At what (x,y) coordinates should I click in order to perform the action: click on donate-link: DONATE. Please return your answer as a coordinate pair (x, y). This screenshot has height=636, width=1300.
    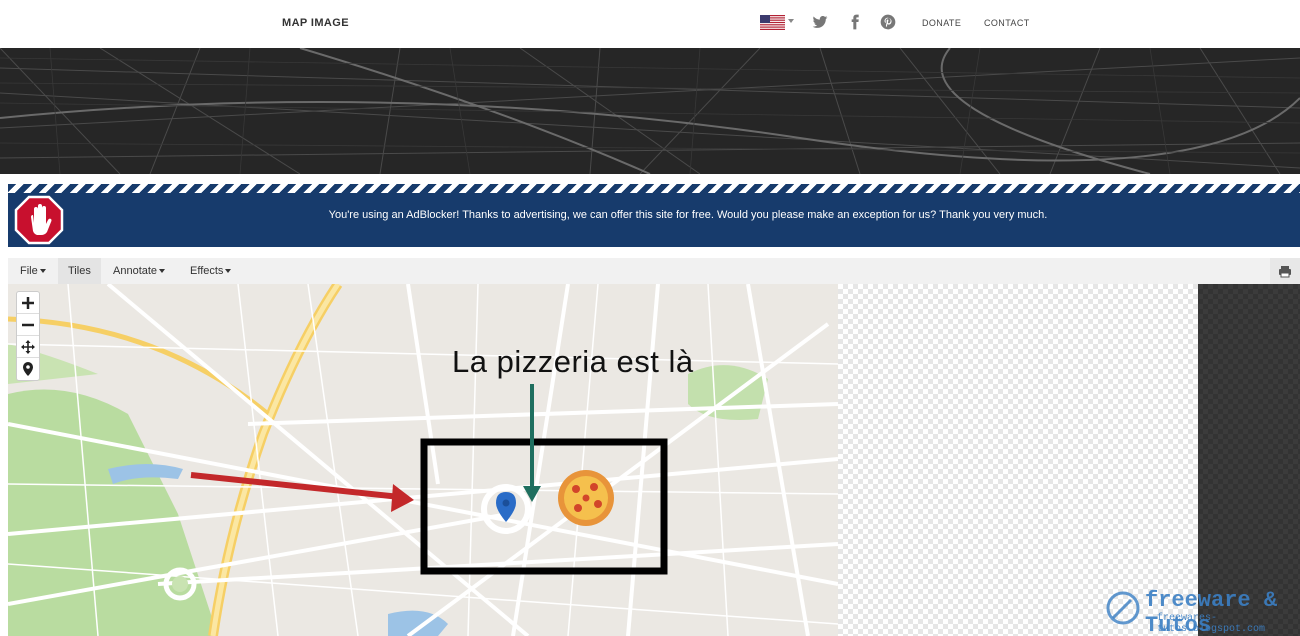
    Looking at the image, I should click on (941, 23).